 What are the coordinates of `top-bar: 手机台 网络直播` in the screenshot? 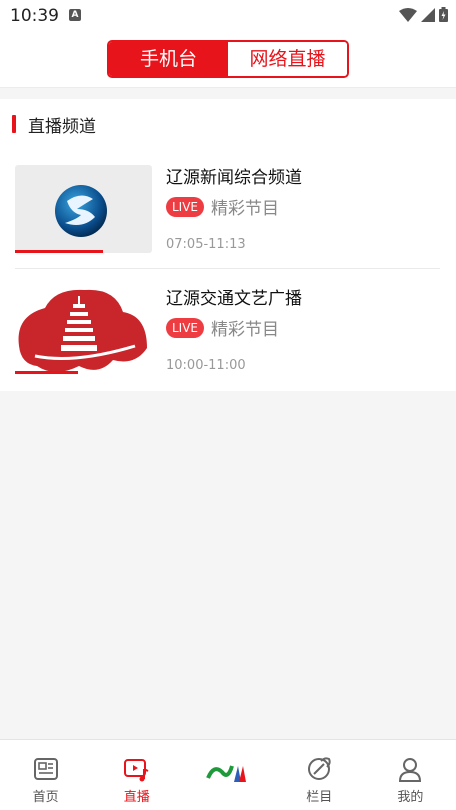 It's located at (228, 60).